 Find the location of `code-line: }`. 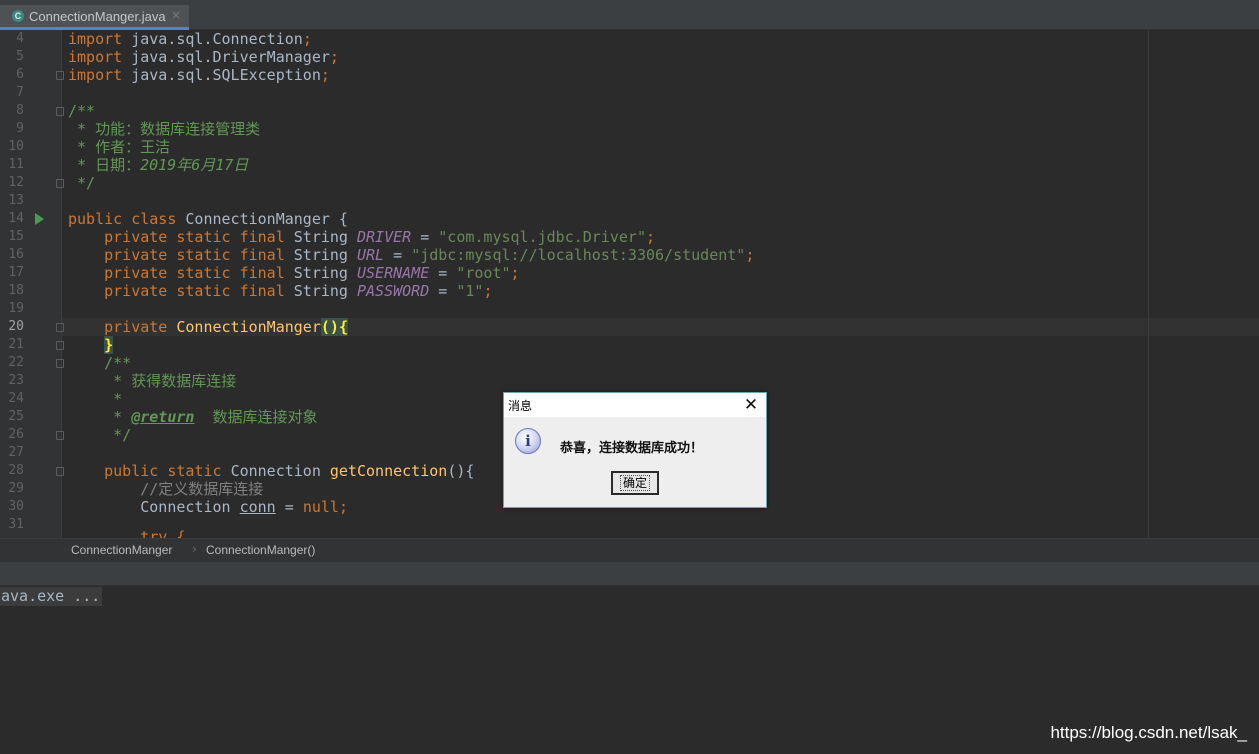

code-line: } is located at coordinates (109, 345).